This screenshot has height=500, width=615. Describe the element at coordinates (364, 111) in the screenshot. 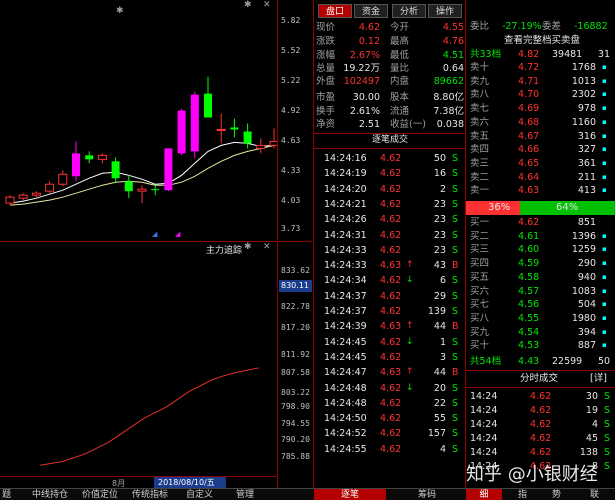

I see `quote-value: 2.61%` at that location.